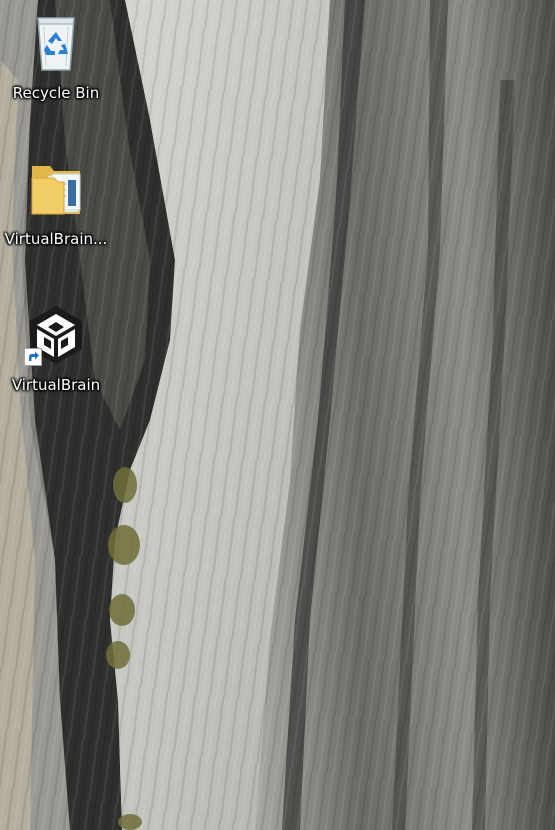 Image resolution: width=555 pixels, height=830 pixels. Describe the element at coordinates (56, 188) in the screenshot. I see `folder-icon` at that location.